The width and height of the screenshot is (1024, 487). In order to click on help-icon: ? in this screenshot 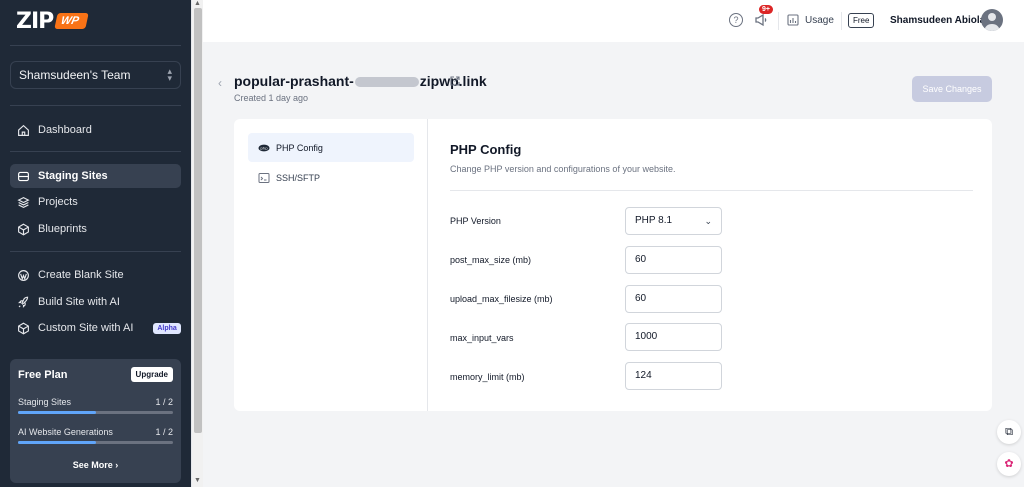, I will do `click(736, 20)`.